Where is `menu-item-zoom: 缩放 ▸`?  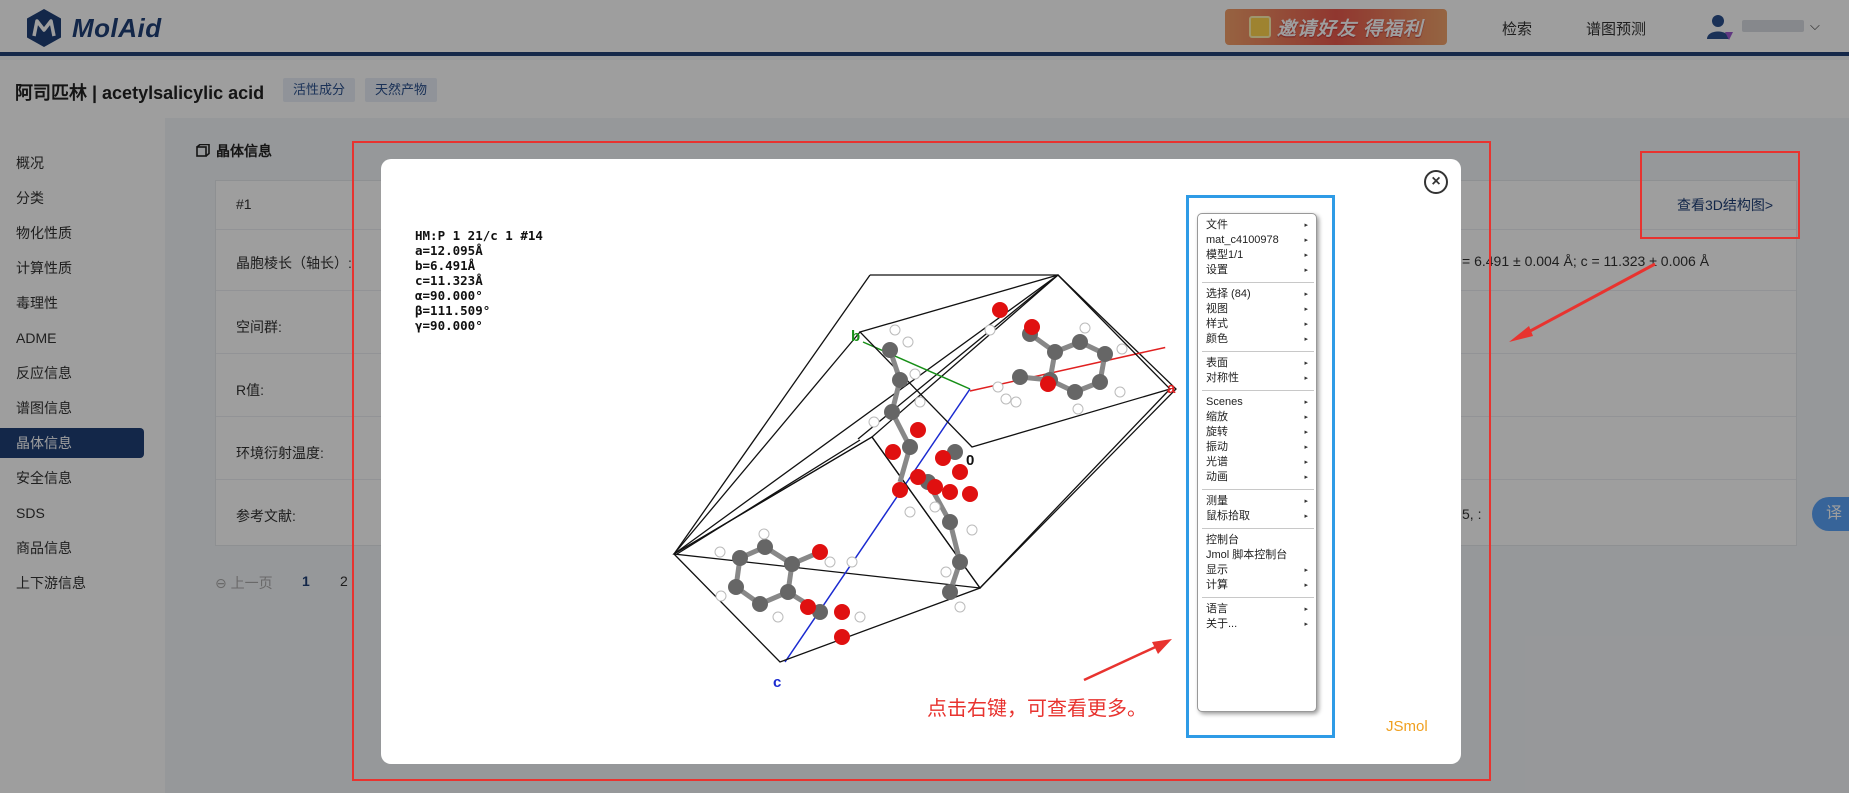
menu-item-zoom: 缩放 ▸ is located at coordinates (1260, 417).